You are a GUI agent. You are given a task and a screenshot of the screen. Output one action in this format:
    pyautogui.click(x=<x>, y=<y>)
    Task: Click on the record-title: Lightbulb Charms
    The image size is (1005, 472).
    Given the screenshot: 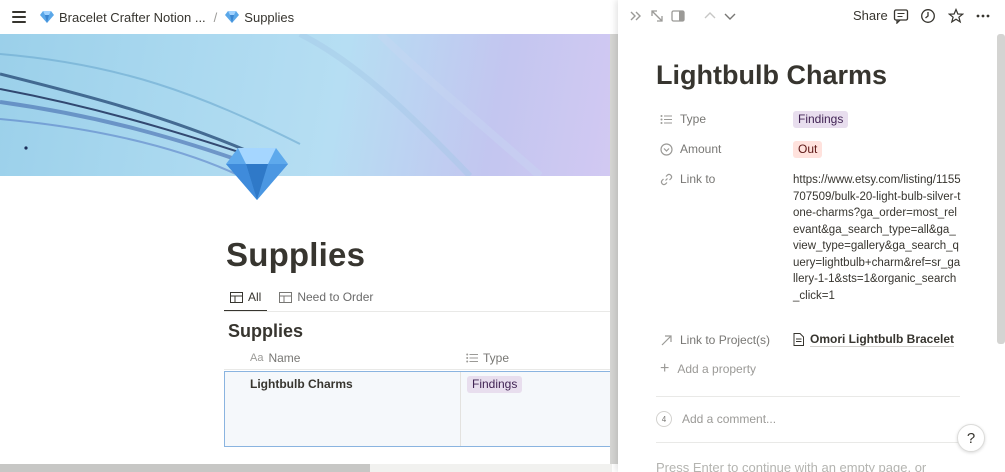 What is the action you would take?
    pyautogui.click(x=771, y=75)
    